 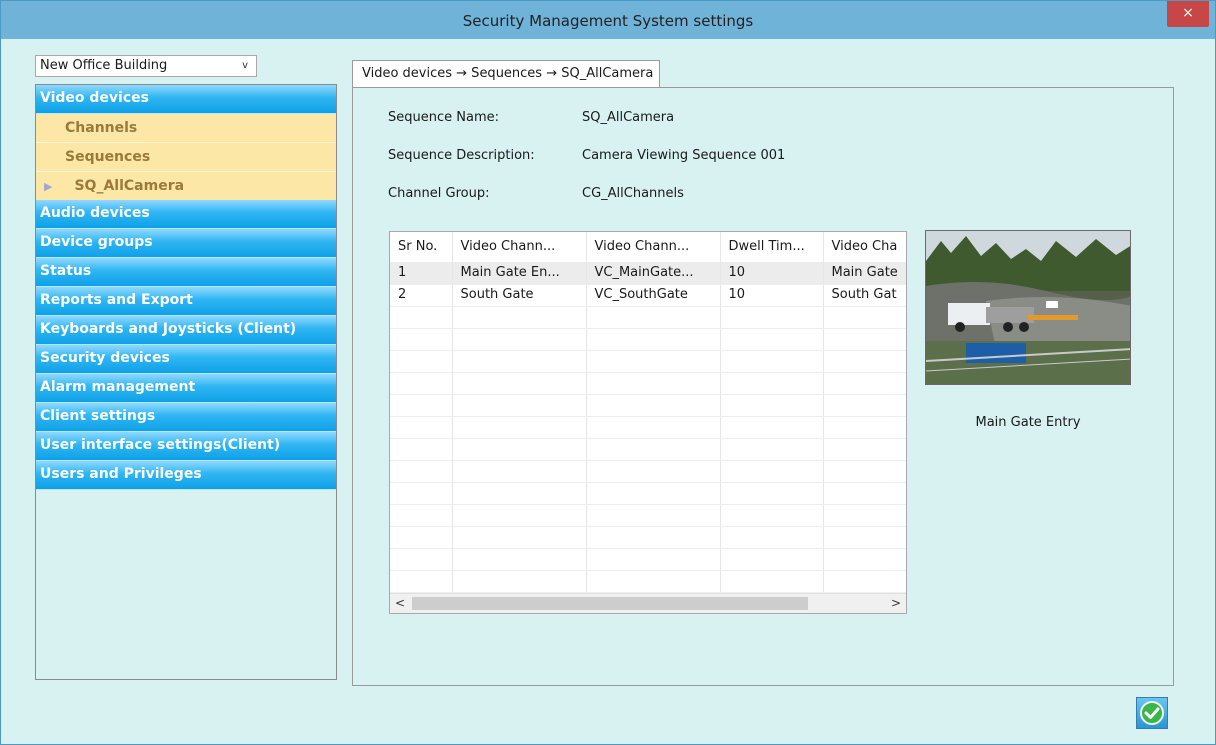 What do you see at coordinates (519, 295) in the screenshot?
I see `table-cell: South Gate` at bounding box center [519, 295].